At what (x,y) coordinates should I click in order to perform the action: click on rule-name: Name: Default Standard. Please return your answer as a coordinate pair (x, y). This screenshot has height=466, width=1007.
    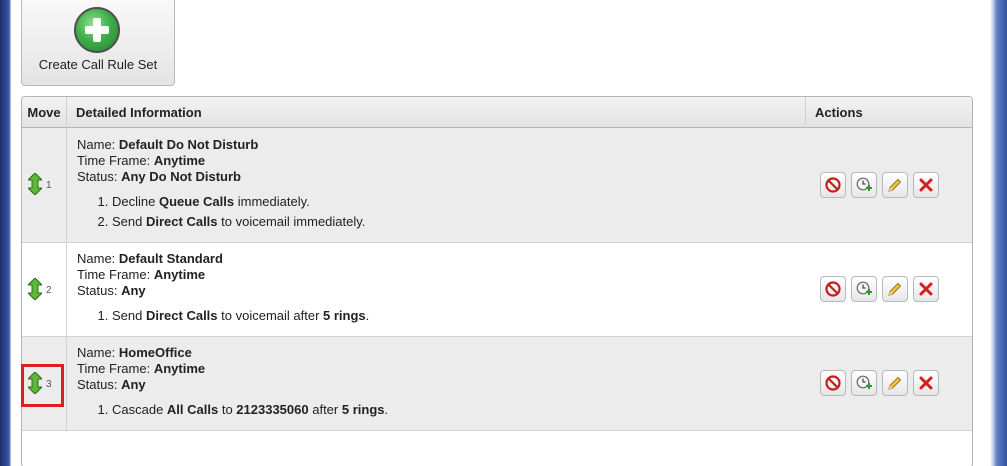
    Looking at the image, I should click on (441, 259).